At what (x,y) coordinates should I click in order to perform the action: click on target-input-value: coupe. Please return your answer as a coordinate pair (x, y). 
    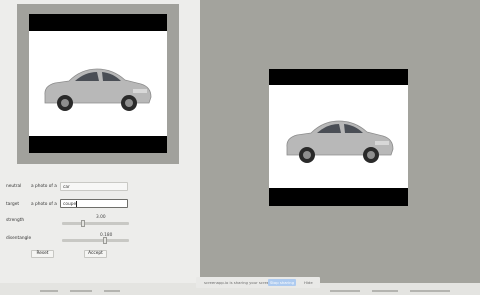
    Looking at the image, I should click on (70, 204).